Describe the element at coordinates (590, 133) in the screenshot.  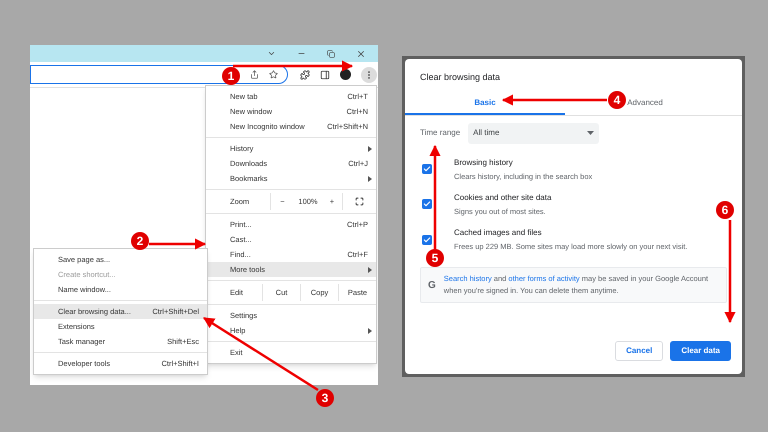
I see `dropdown-caret-icon` at that location.